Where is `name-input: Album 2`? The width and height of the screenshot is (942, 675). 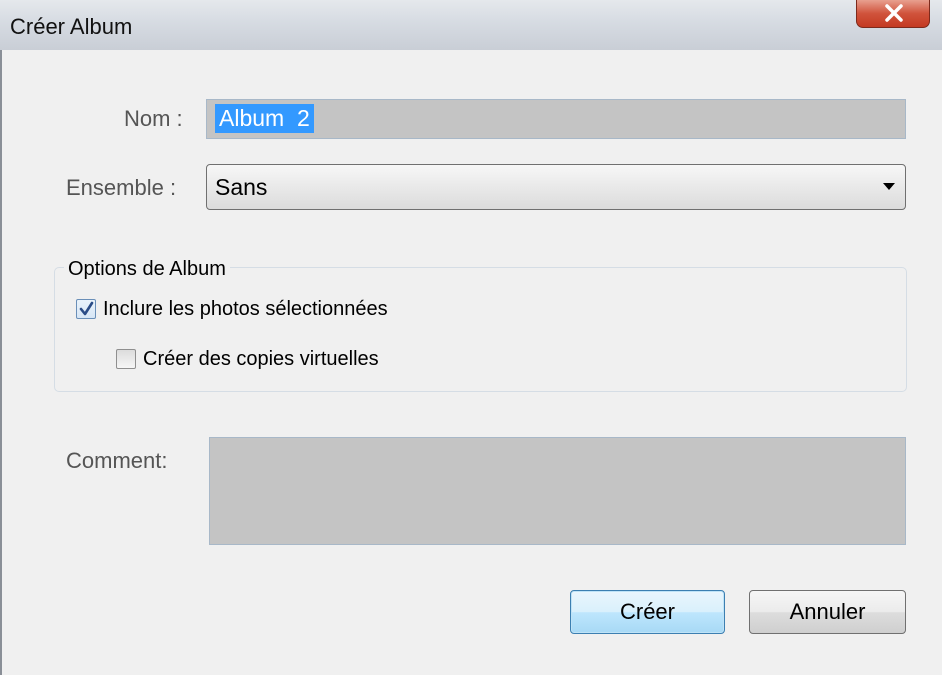
name-input: Album 2 is located at coordinates (556, 119).